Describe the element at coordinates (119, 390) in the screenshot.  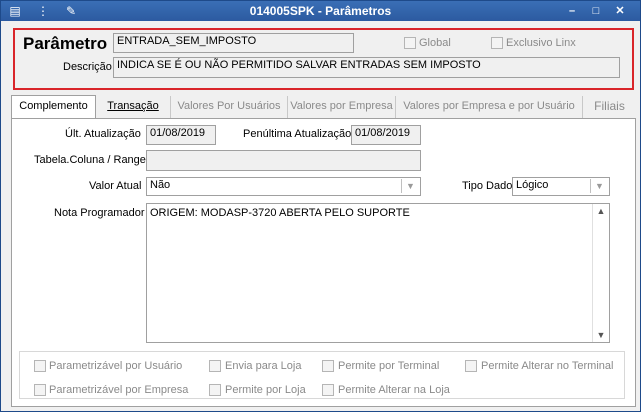
I see `parametrizavel-empresa-label: Parametrizável por Empresa` at that location.